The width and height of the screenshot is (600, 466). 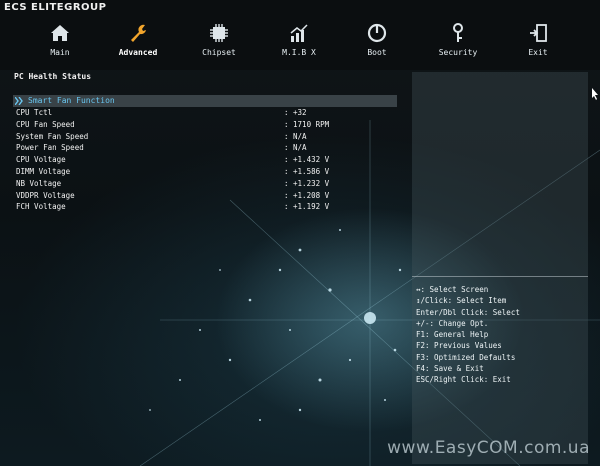 I want to click on watermark: www.EasyCOM.com.ua, so click(x=488, y=448).